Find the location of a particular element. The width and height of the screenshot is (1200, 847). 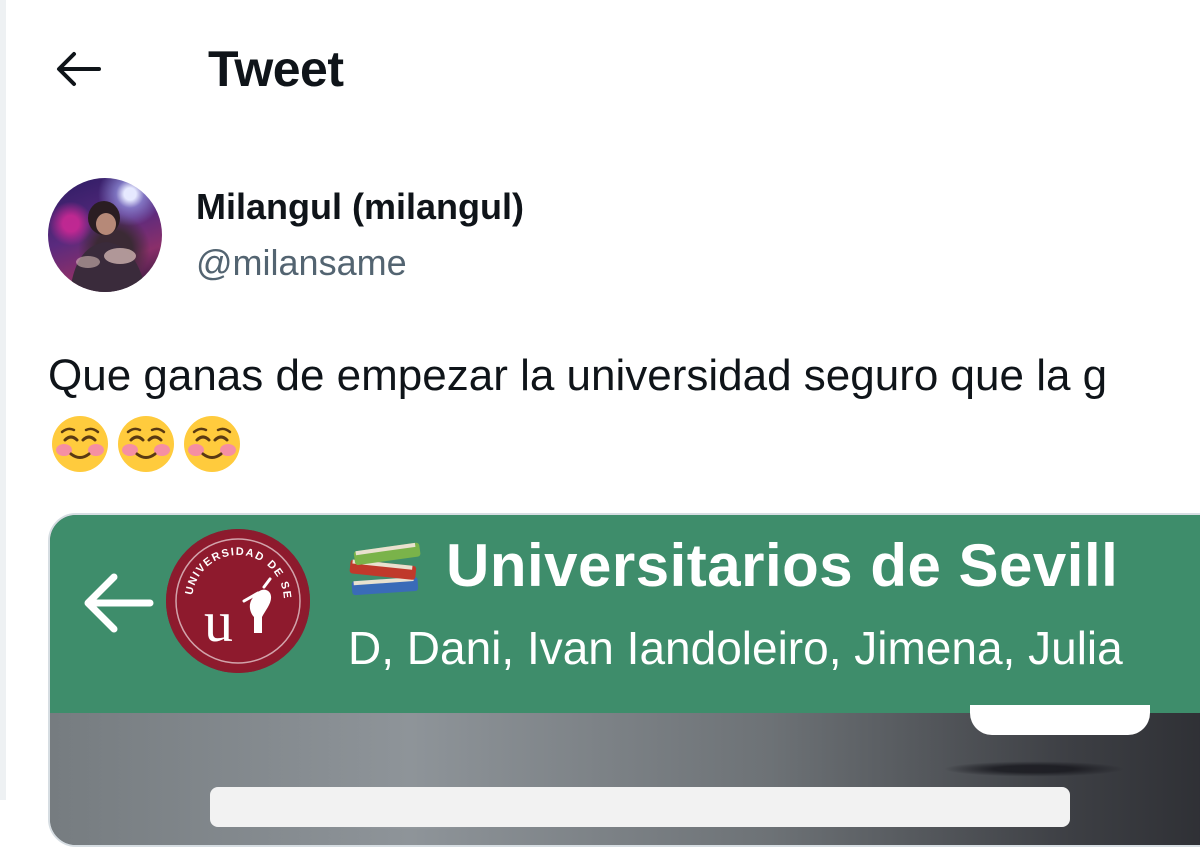

svg-text: u is located at coordinates (218, 621).